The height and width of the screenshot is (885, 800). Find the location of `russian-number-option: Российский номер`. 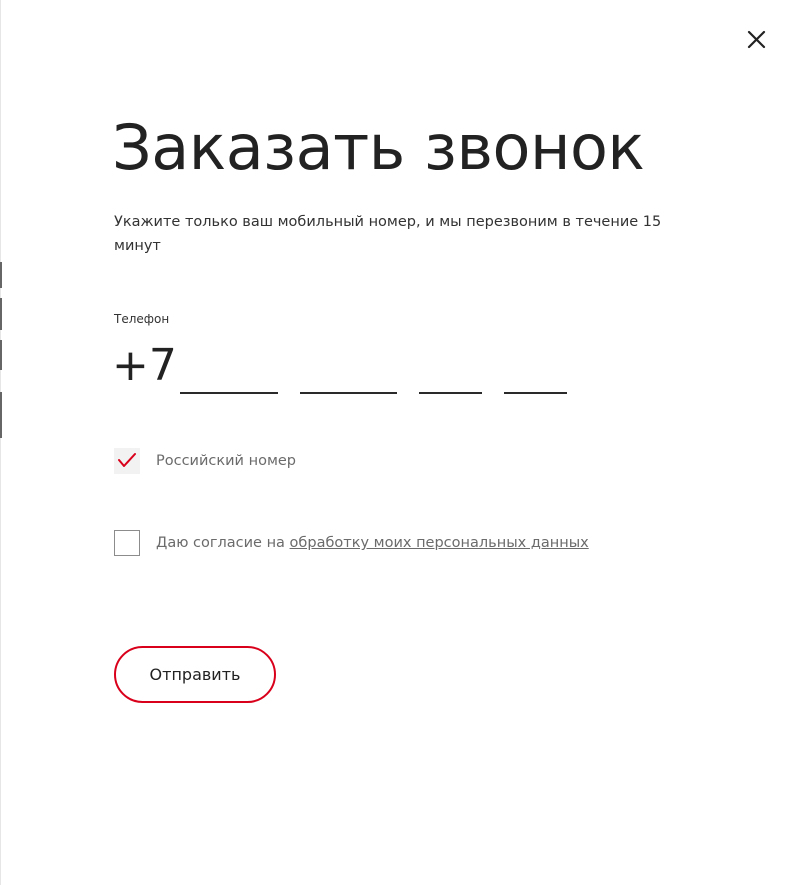

russian-number-option: Российский номер is located at coordinates (205, 461).